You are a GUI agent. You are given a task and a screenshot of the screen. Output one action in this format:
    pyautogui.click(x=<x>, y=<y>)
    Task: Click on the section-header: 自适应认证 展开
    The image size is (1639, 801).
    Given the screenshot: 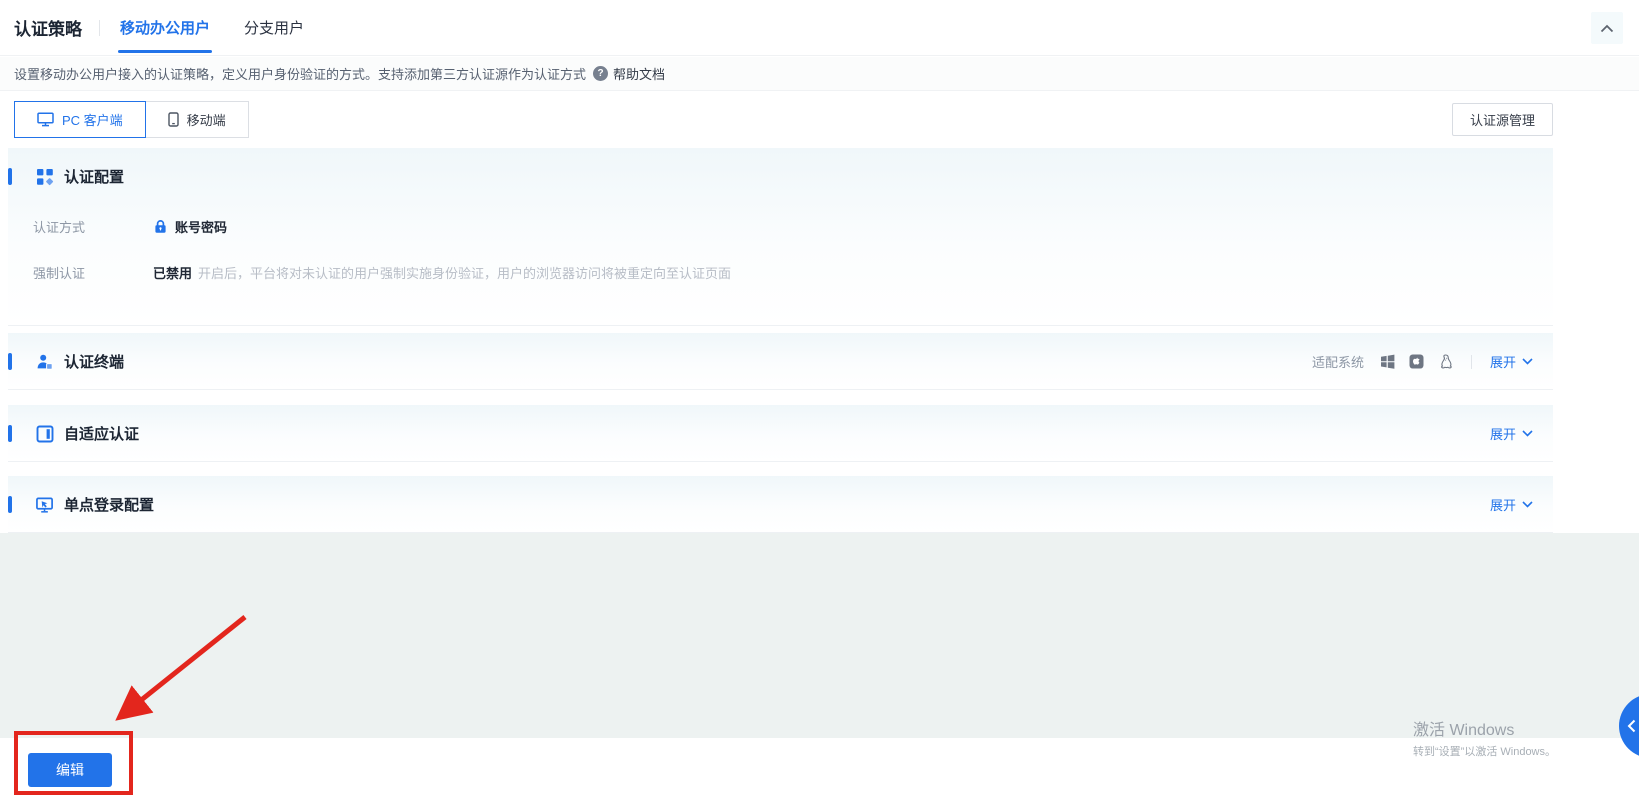 What is the action you would take?
    pyautogui.click(x=780, y=433)
    